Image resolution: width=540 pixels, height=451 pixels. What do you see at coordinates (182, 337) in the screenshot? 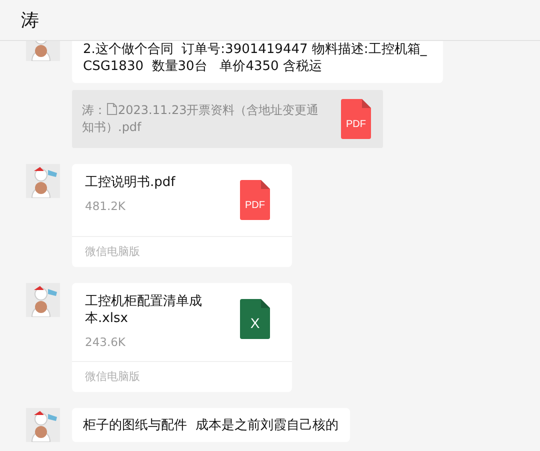
I see `file-card: 工控机柜配置清单成本.xlsx 243.6K X 微信电脑版` at bounding box center [182, 337].